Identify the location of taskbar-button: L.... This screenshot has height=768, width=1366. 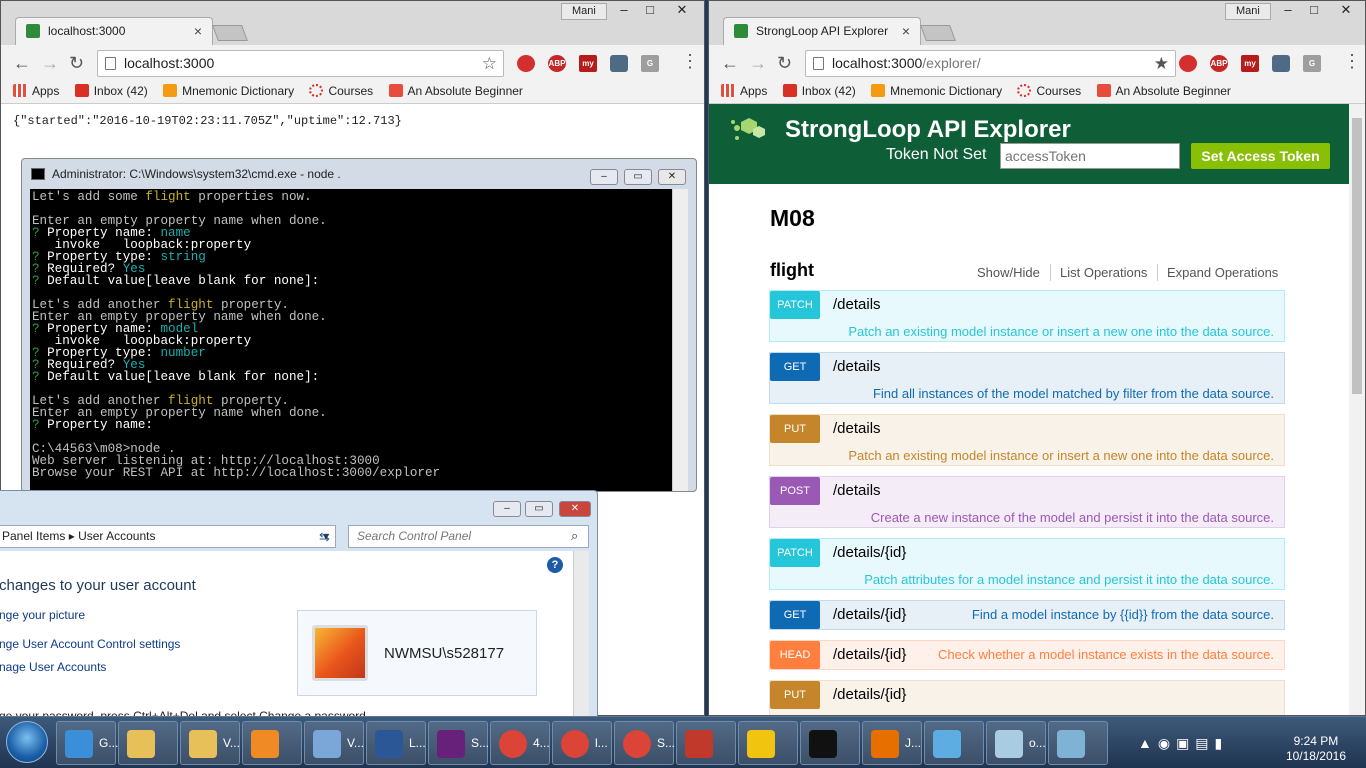
(396, 743).